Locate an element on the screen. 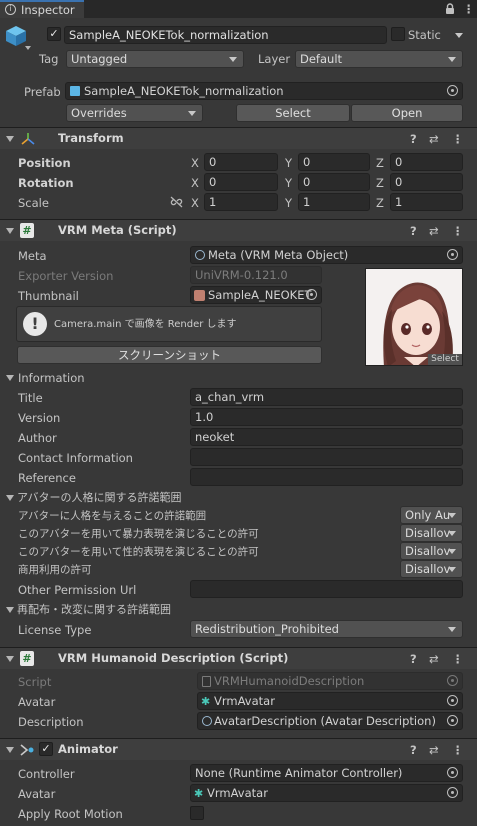 This screenshot has width=477, height=826. tab-menu-icon: ⋮ is located at coordinates (469, 9).